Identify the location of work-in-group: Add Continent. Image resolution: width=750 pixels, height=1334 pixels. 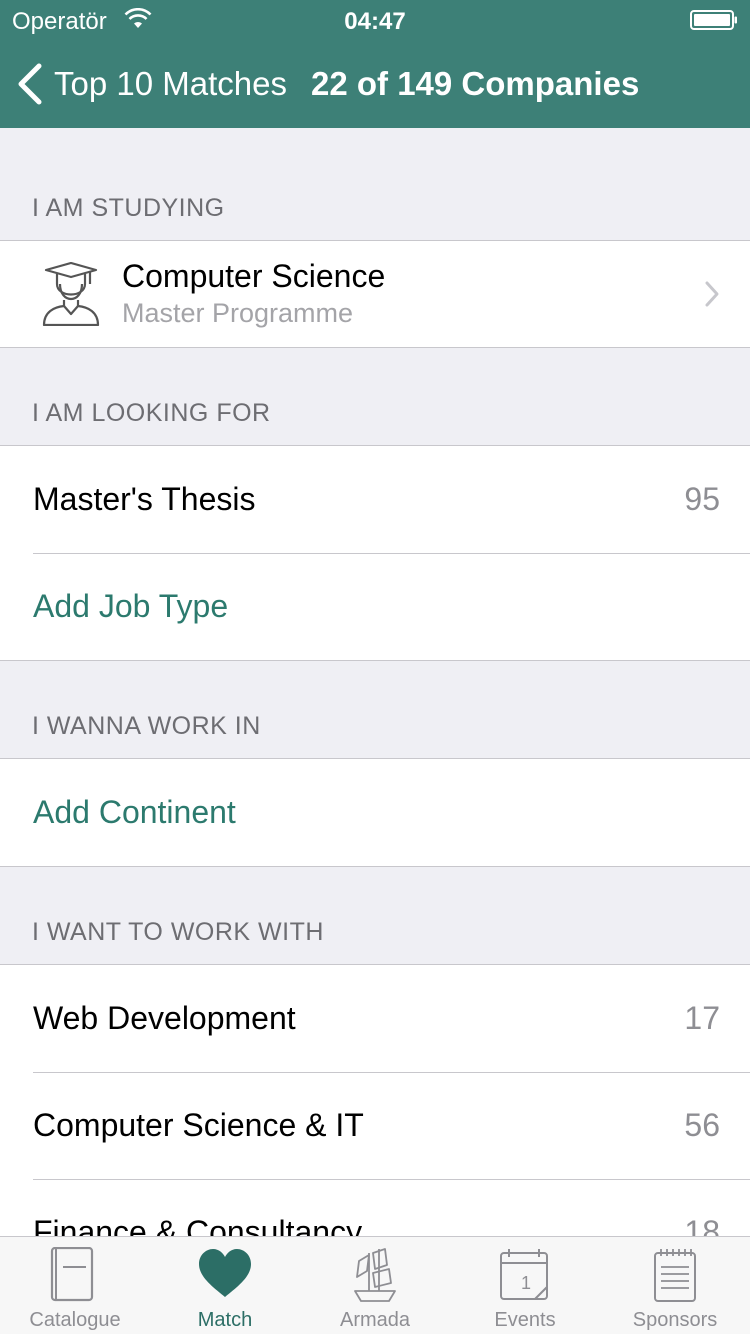
(375, 812).